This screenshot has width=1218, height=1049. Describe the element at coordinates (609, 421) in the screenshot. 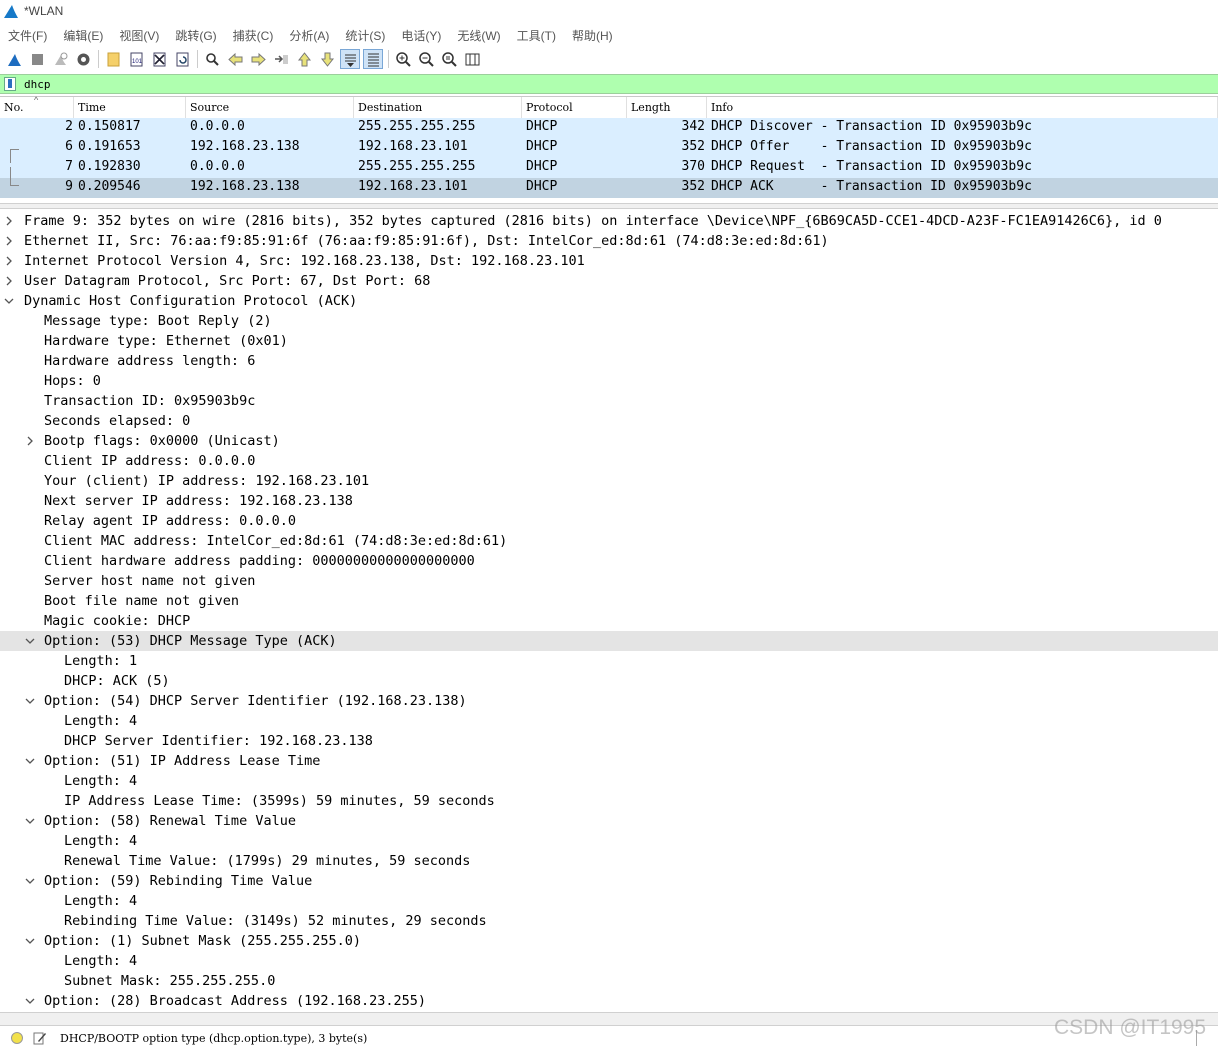

I see `detail-tree-row: Seconds elapsed: 0` at that location.